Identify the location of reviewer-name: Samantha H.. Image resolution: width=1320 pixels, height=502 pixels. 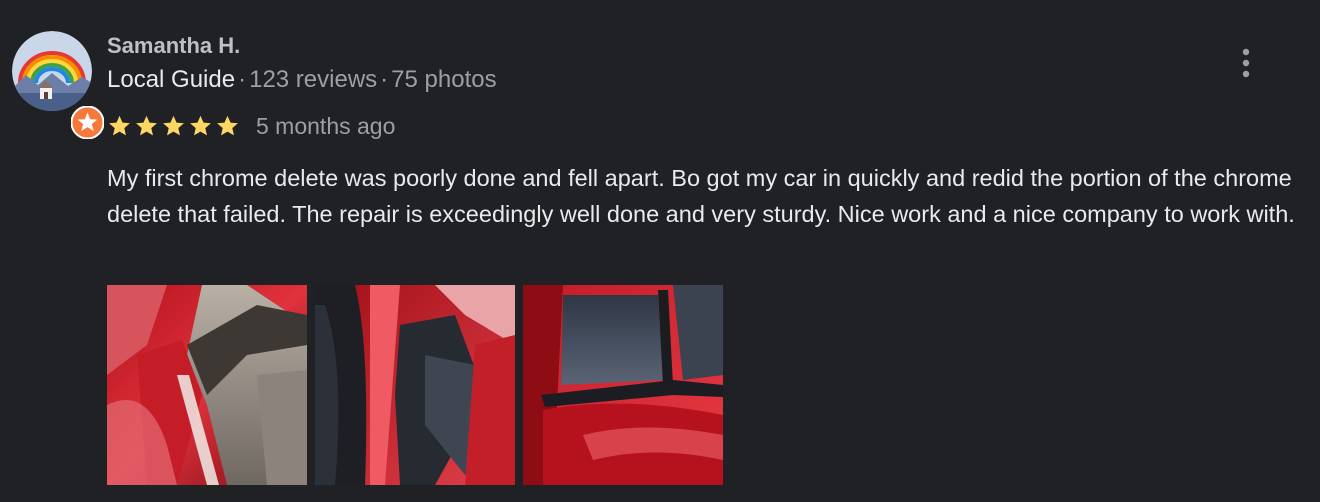
(173, 46).